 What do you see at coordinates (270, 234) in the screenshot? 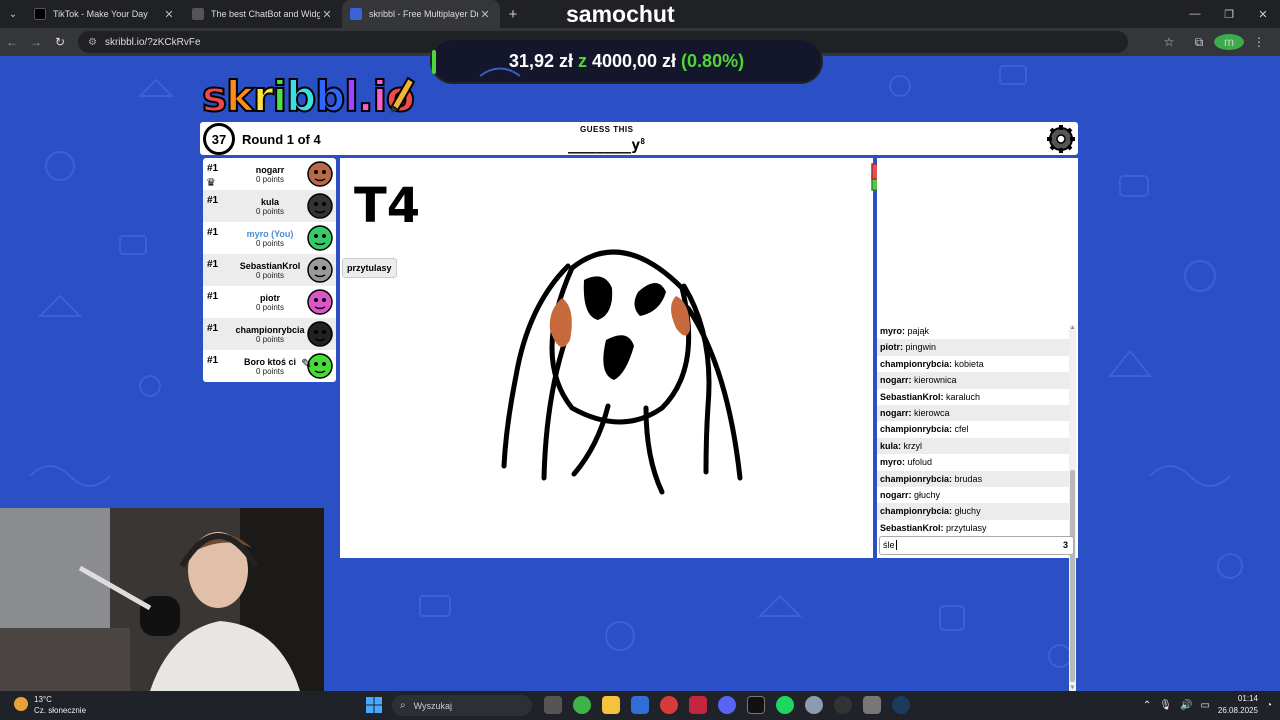
I see `player-name: myro (You)` at bounding box center [270, 234].